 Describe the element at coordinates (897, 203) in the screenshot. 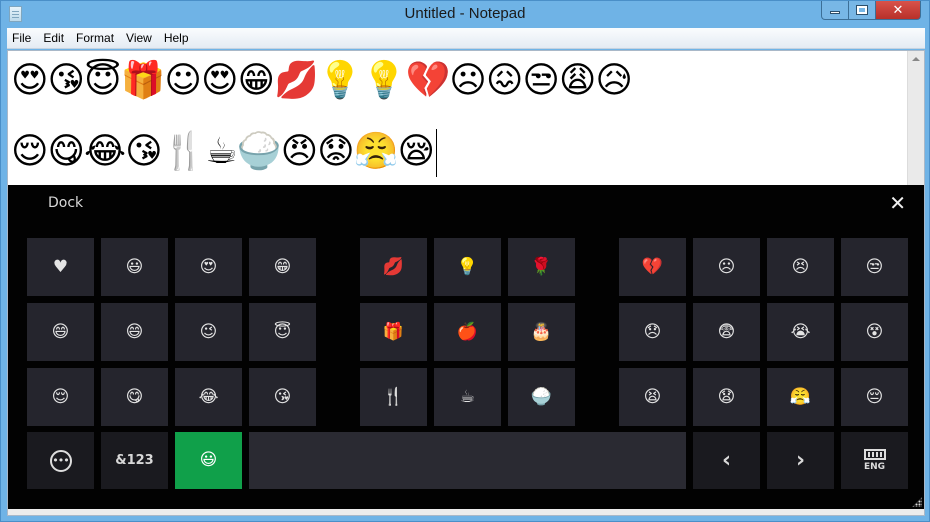

I see `keyboard-close-icon: ✕` at that location.